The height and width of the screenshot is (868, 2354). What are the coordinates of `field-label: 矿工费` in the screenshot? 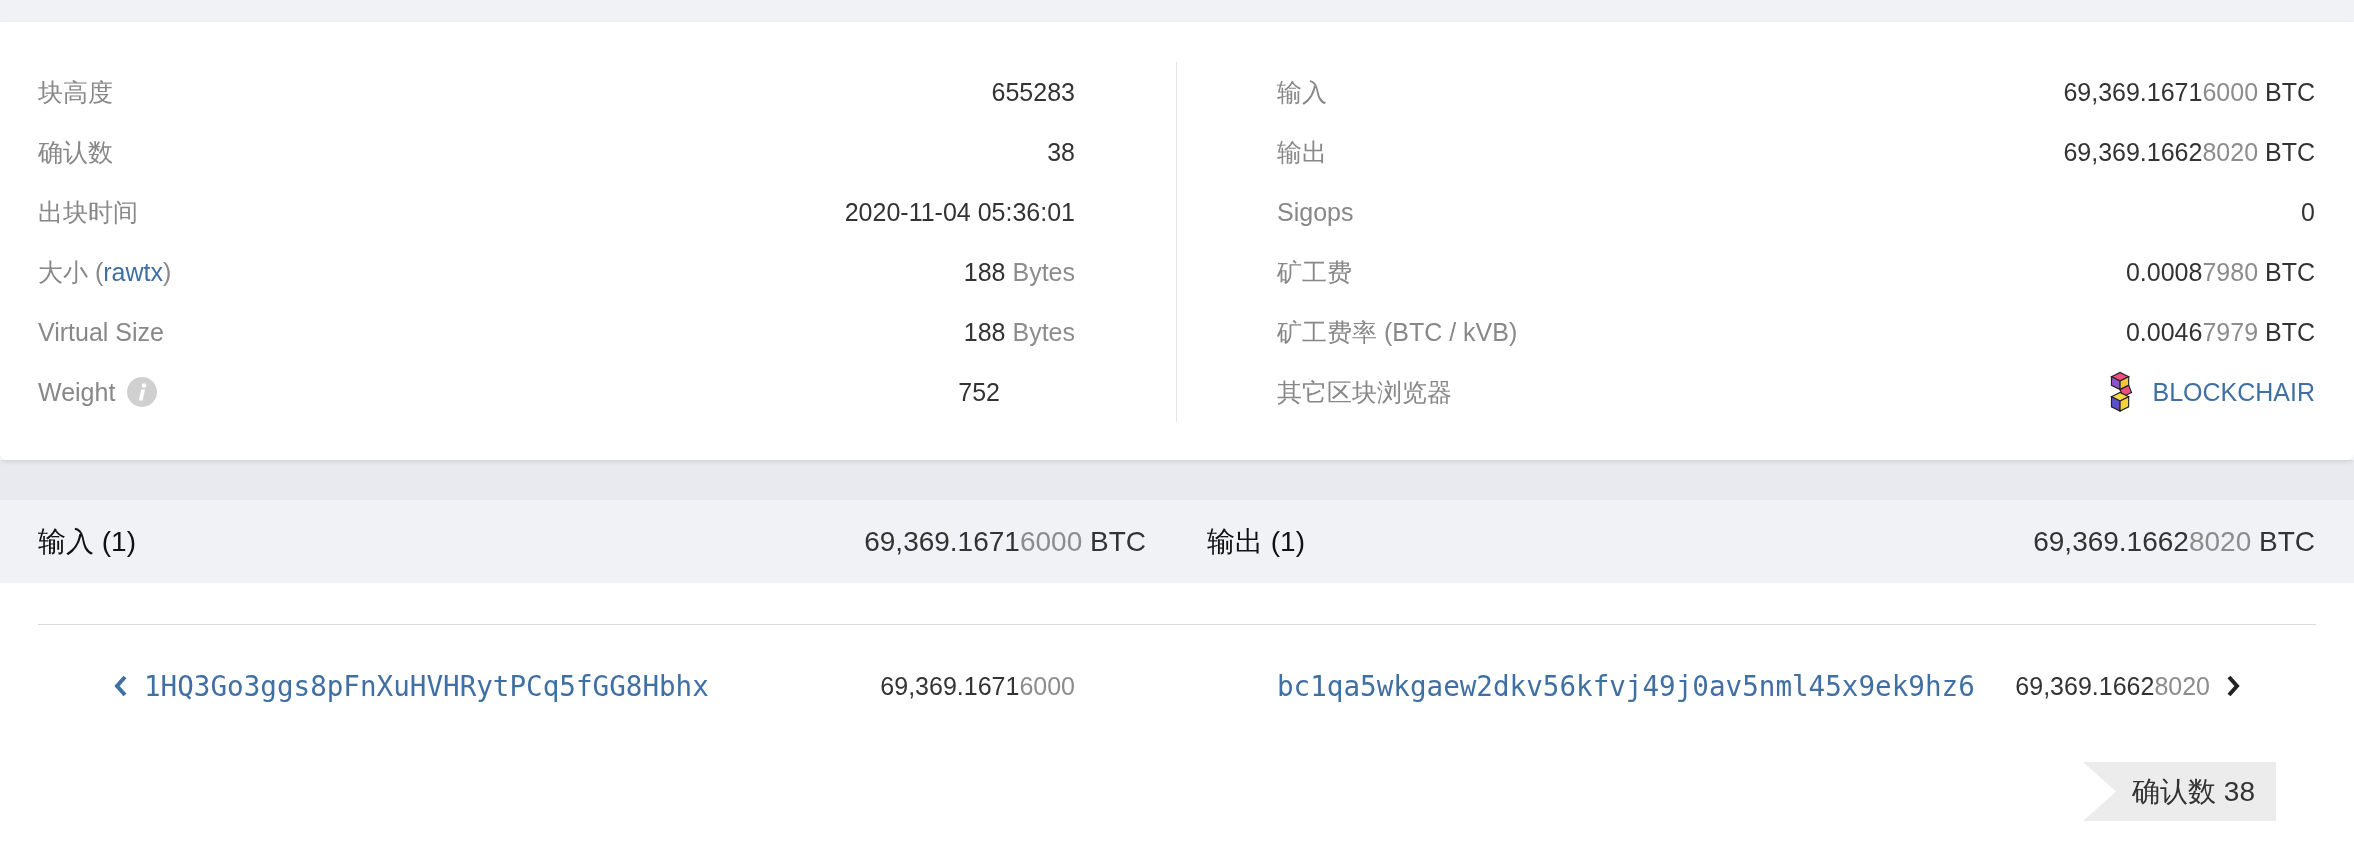 It's located at (1314, 272).